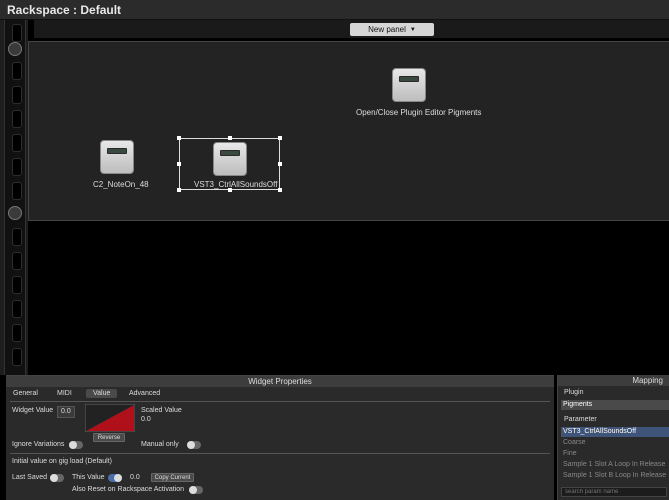 This screenshot has height=500, width=669. Describe the element at coordinates (580, 419) in the screenshot. I see `parameter-label: Parameter` at that location.